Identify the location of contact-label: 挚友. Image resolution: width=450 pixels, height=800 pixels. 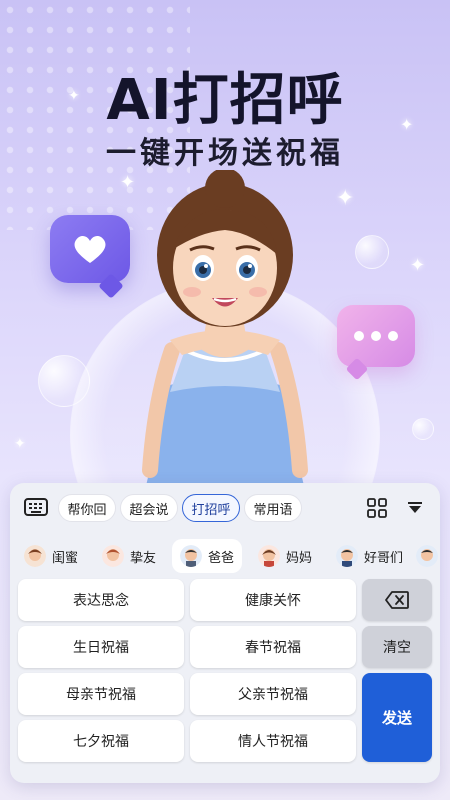
(143, 558).